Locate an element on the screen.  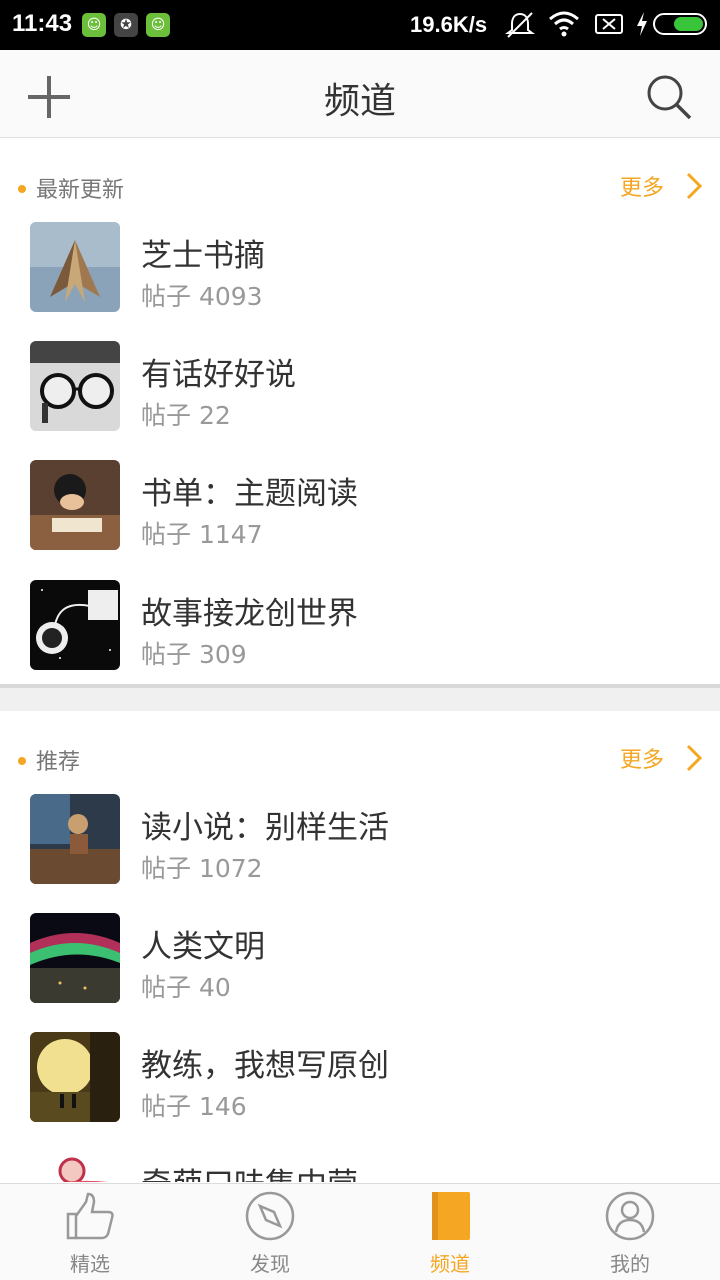
section-header: 最新更新 更多 is located at coordinates (360, 190).